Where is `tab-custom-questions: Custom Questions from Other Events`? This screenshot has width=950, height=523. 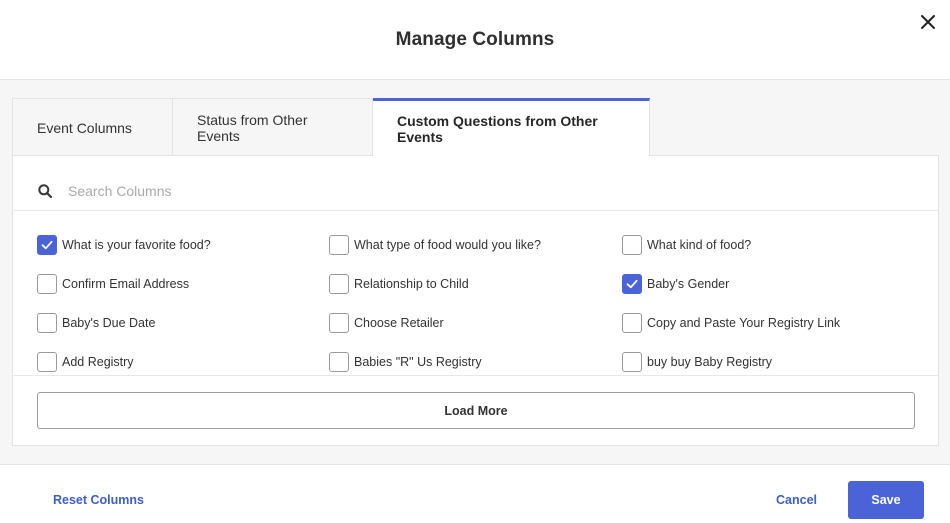 tab-custom-questions: Custom Questions from Other Events is located at coordinates (511, 127).